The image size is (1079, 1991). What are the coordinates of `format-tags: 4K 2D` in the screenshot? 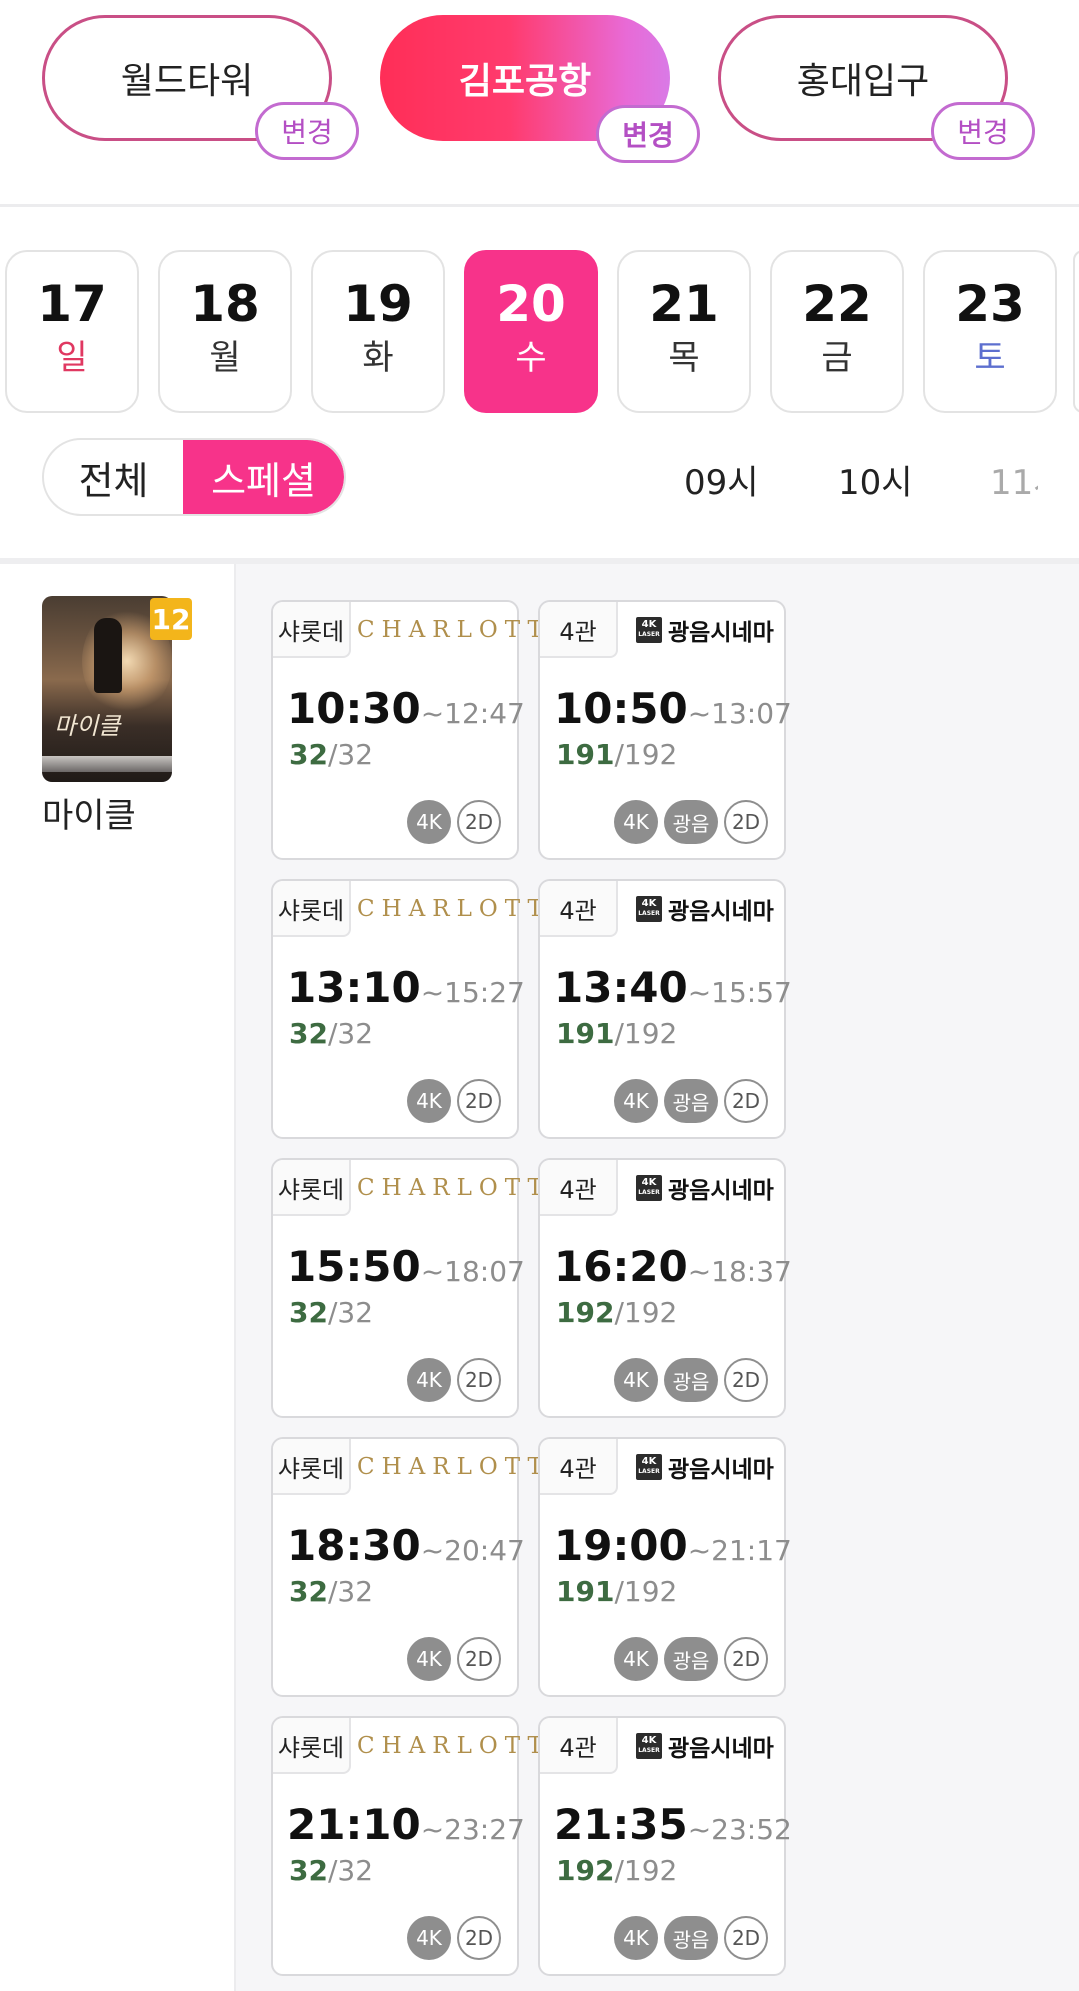 It's located at (454, 1938).